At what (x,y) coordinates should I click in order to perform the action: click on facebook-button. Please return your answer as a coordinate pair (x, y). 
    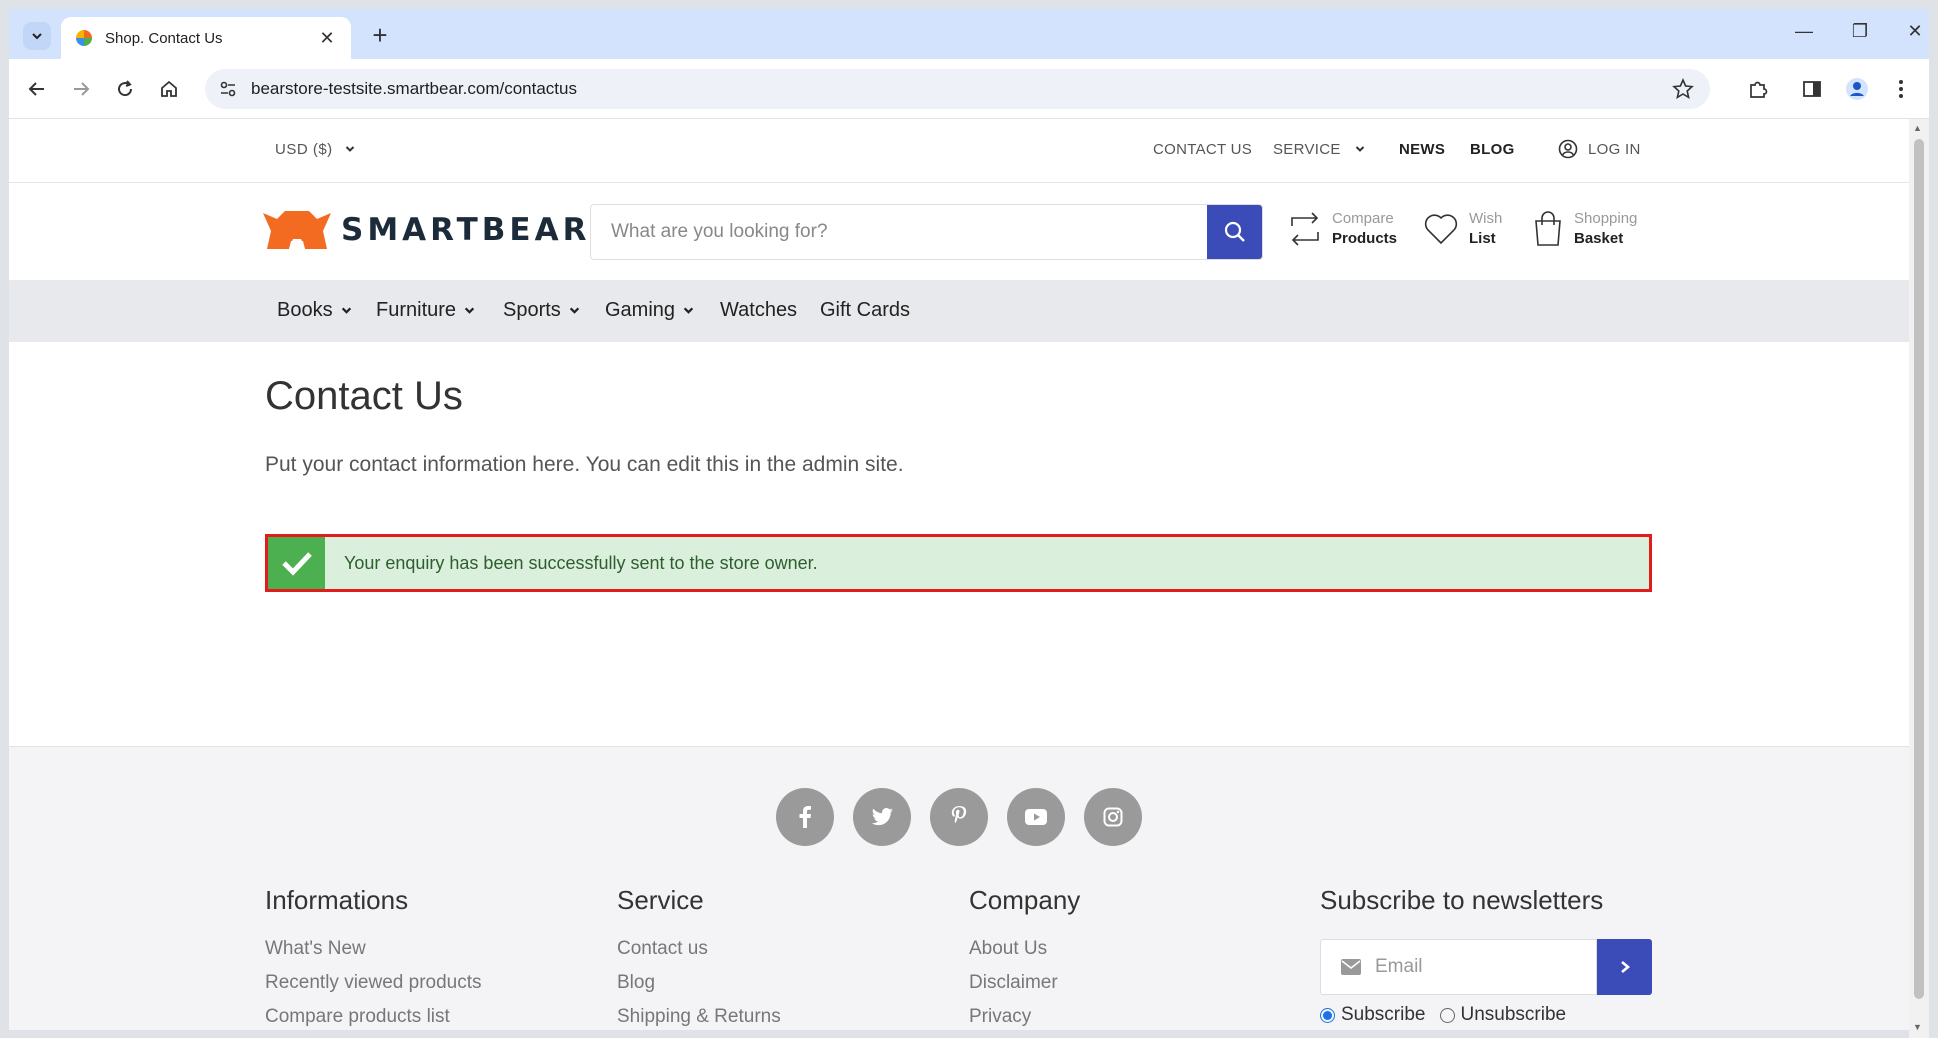
    Looking at the image, I should click on (805, 817).